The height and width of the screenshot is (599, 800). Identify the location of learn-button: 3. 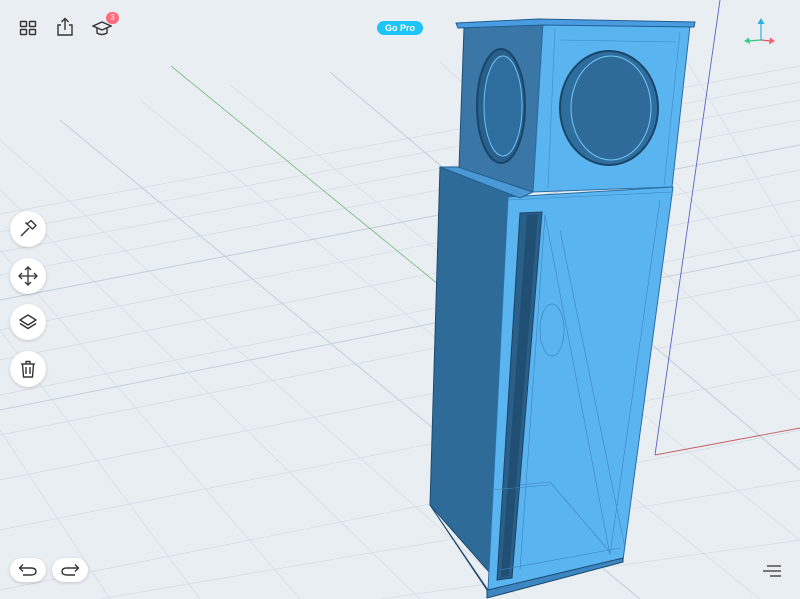
(104, 26).